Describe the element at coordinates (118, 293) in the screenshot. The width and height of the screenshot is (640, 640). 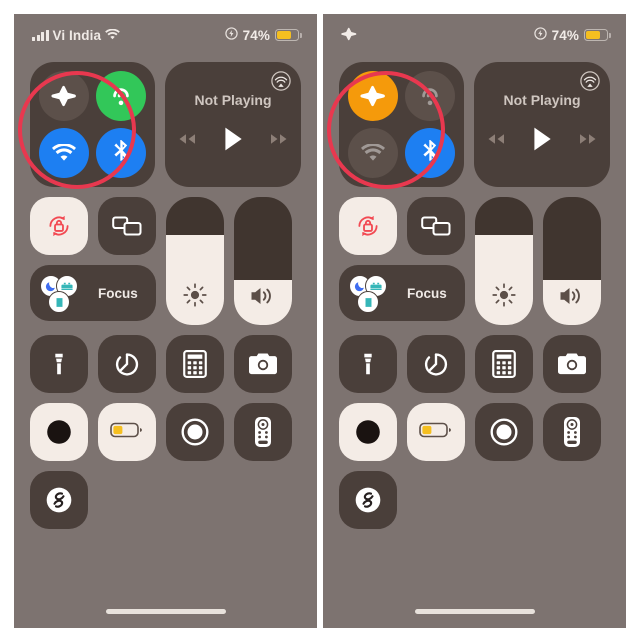
I see `focus-label: Focus` at that location.